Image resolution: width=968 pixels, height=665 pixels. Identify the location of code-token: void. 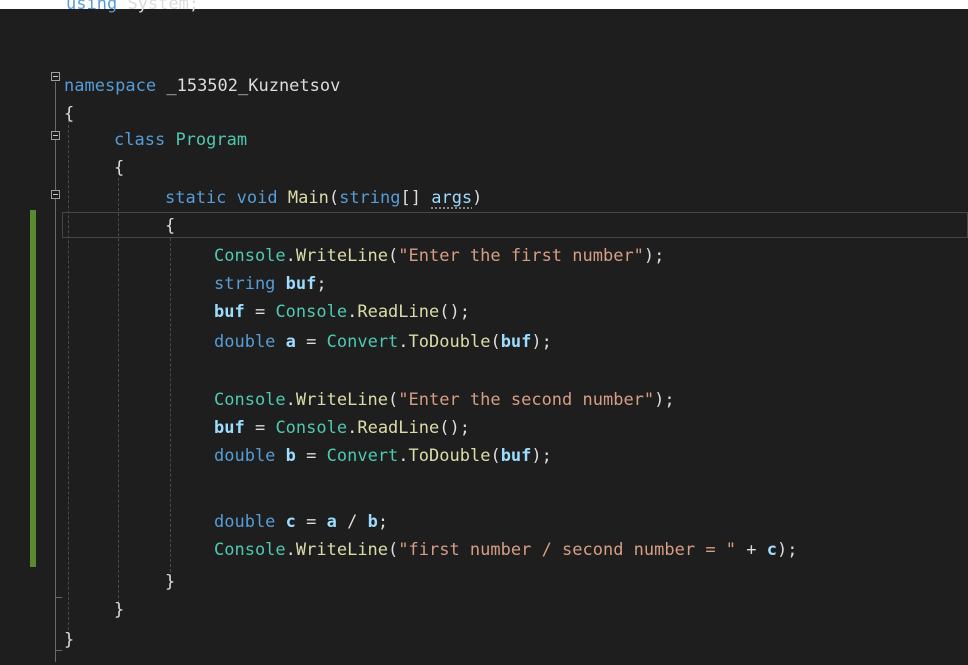
(257, 198).